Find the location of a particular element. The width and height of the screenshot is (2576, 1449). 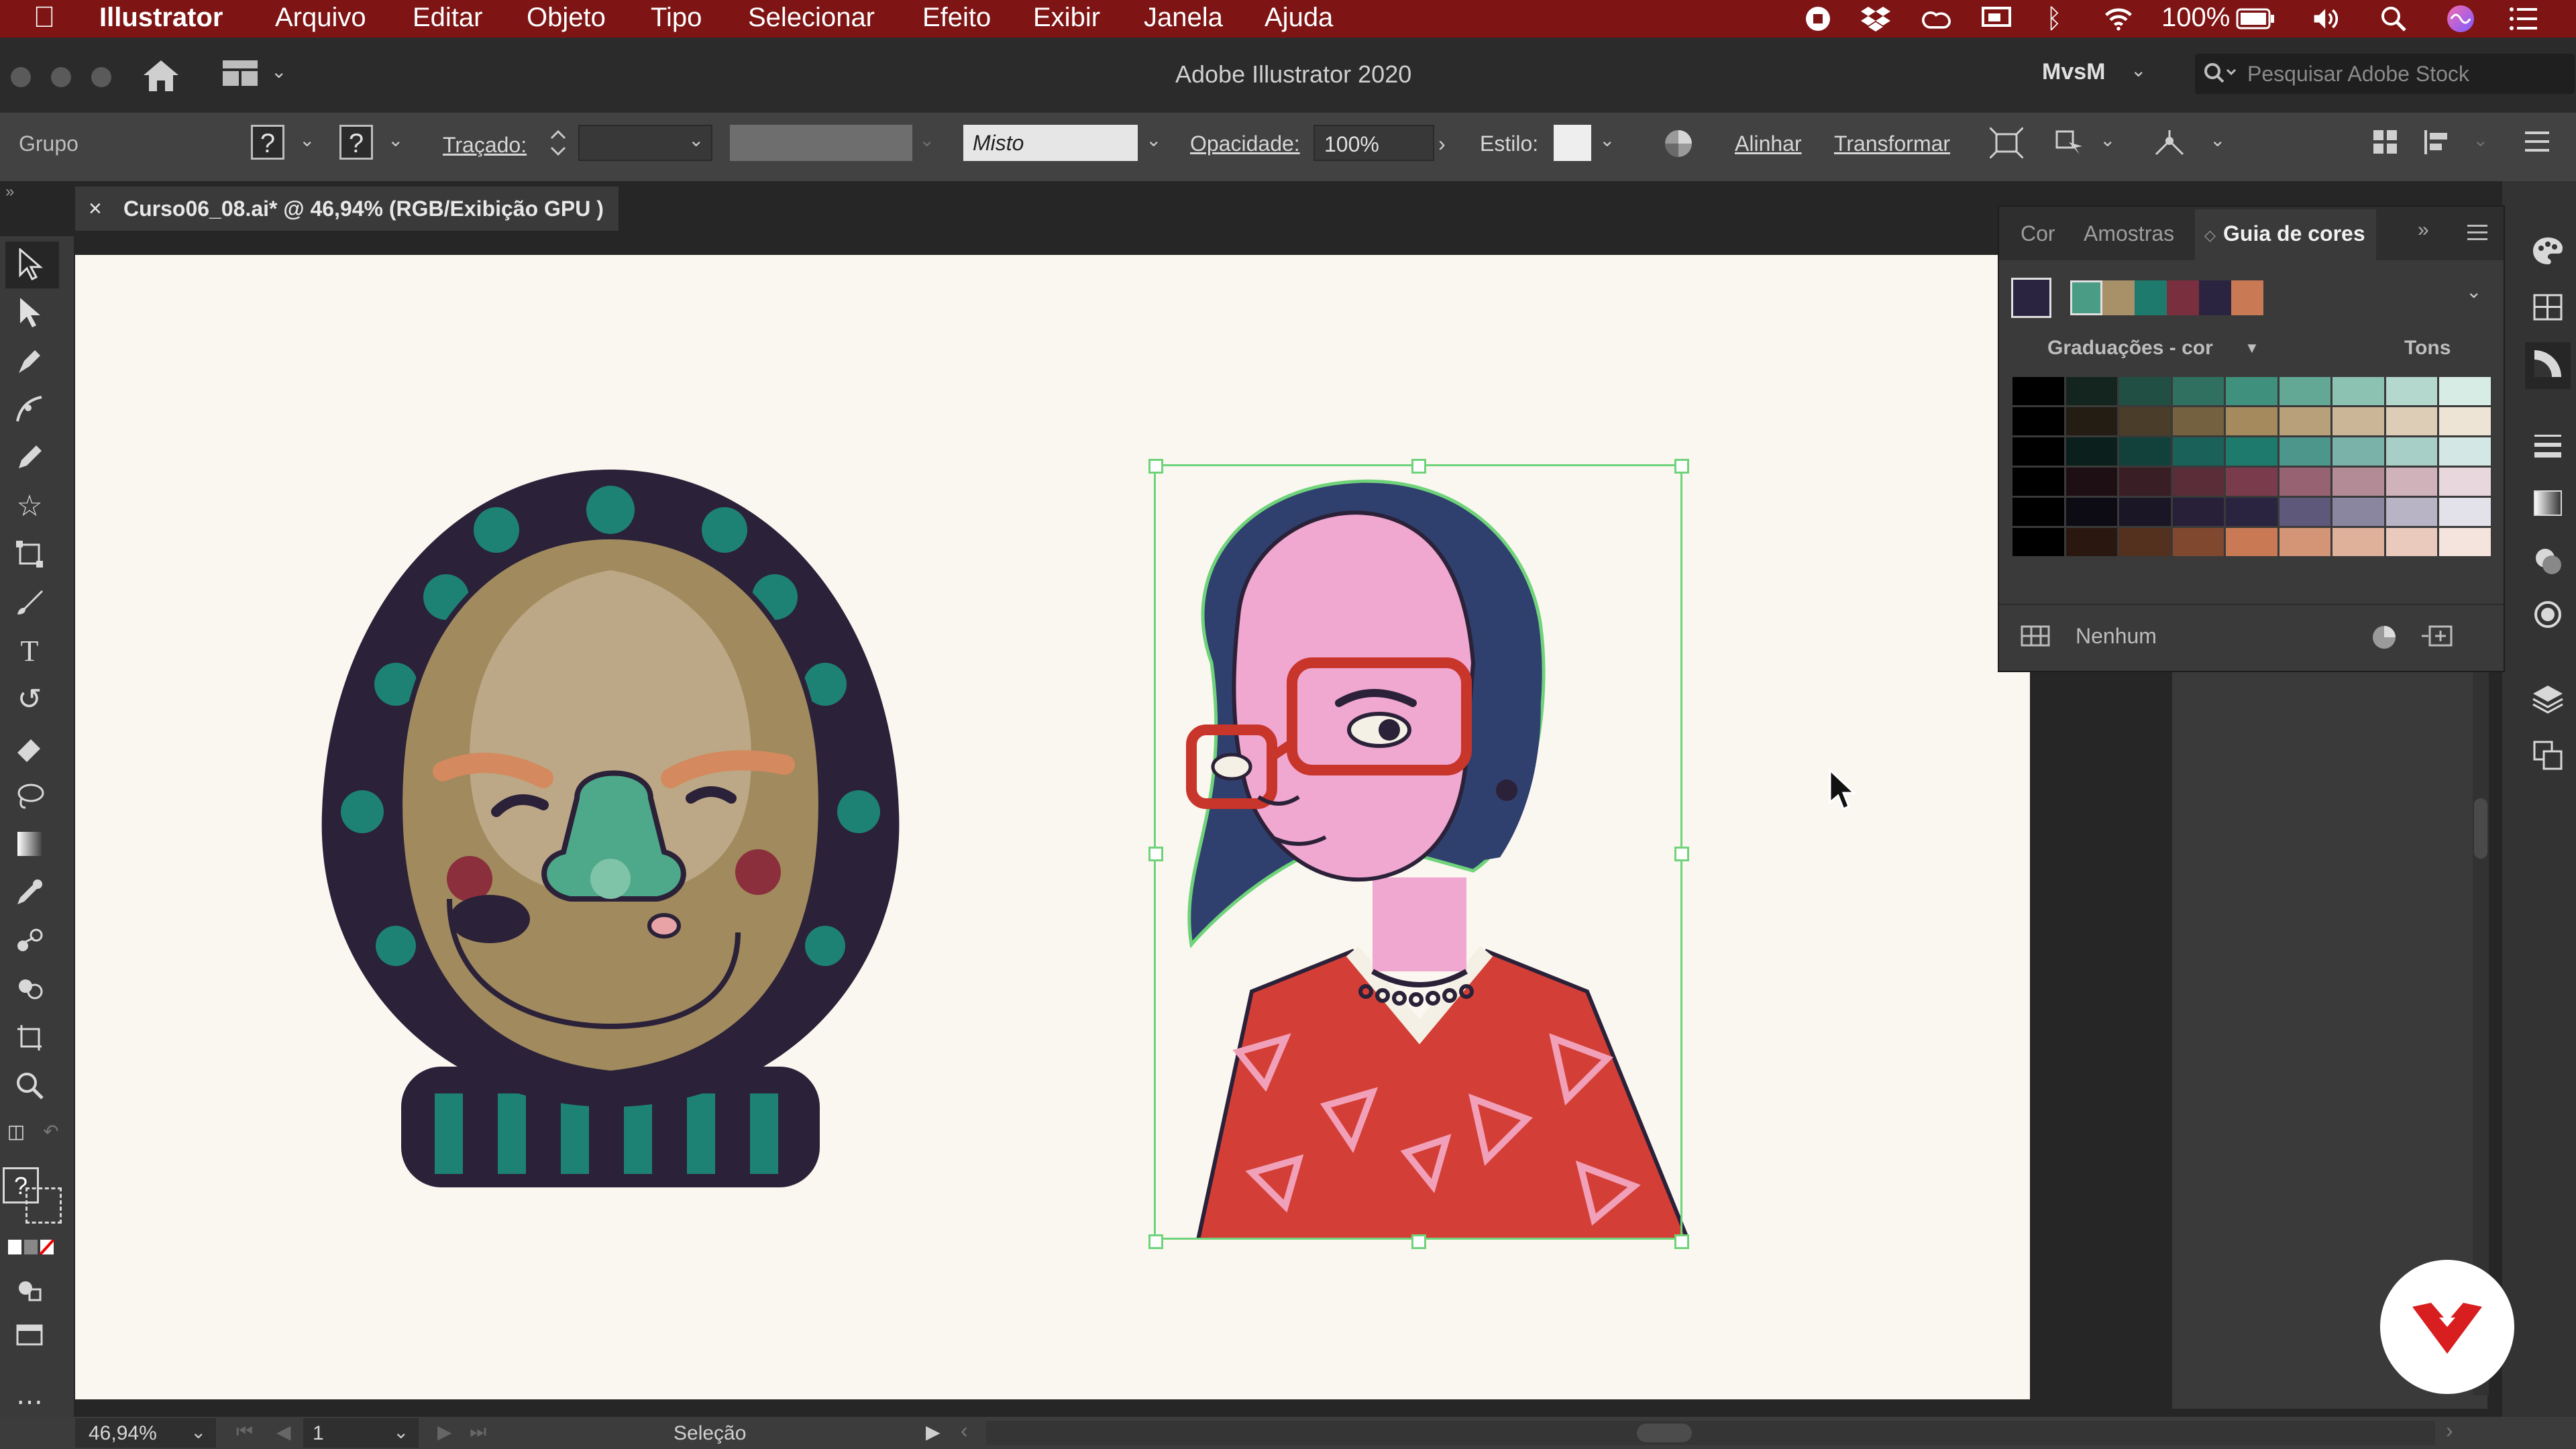

transparency-icon is located at coordinates (2548, 561).